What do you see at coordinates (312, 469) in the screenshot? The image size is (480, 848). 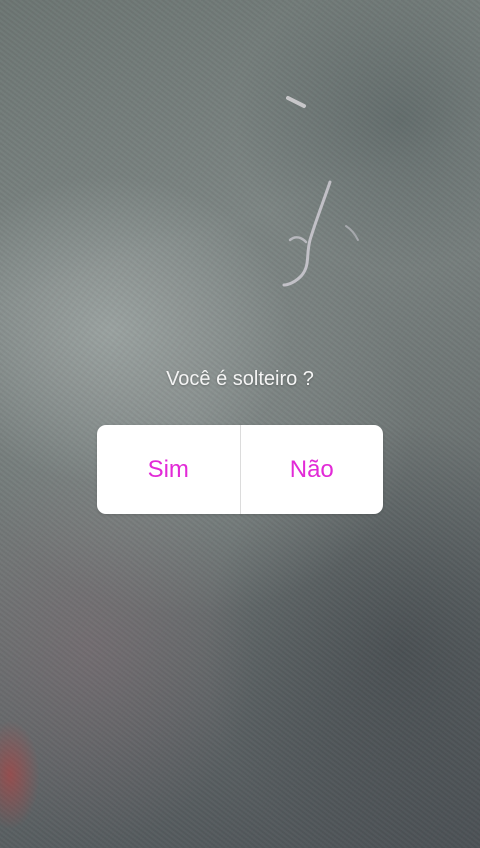 I see `poll-option-nao: Não` at bounding box center [312, 469].